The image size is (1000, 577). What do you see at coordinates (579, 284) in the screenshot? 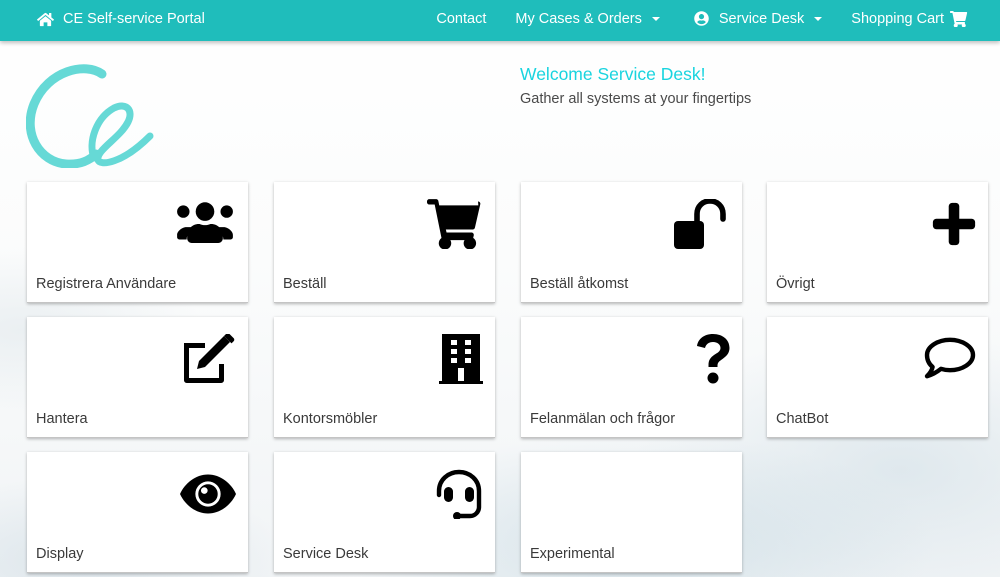
I see `tile-label: Beställ åtkomst` at bounding box center [579, 284].